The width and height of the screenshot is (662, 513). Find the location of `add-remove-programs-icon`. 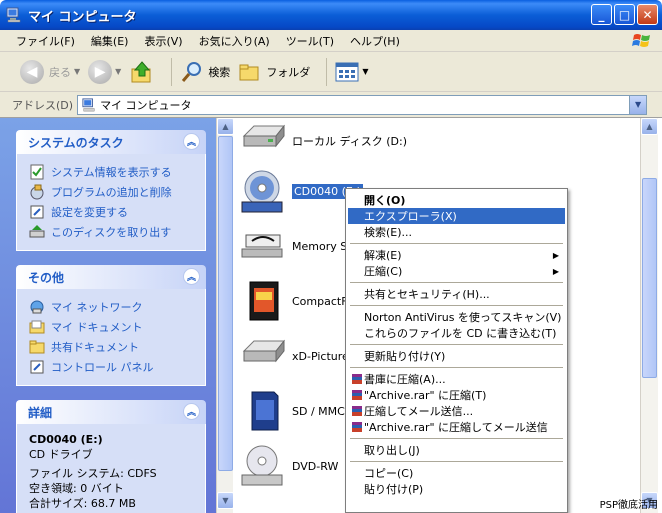

add-remove-programs-icon is located at coordinates (37, 192).